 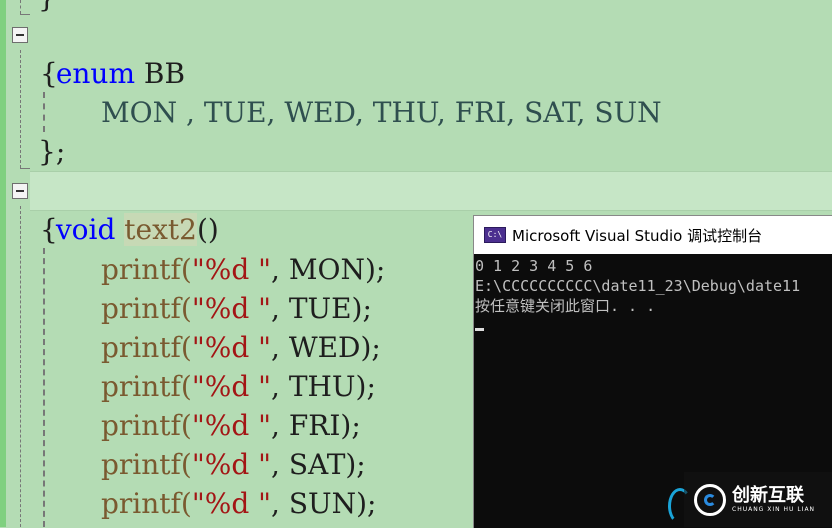 What do you see at coordinates (20, 366) in the screenshot?
I see `outline-guide-func` at bounding box center [20, 366].